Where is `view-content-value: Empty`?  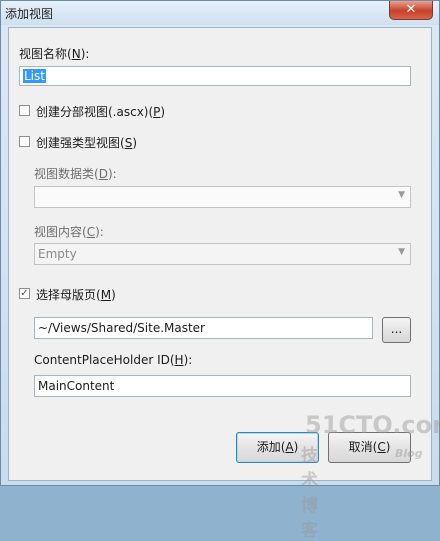
view-content-value: Empty is located at coordinates (57, 254).